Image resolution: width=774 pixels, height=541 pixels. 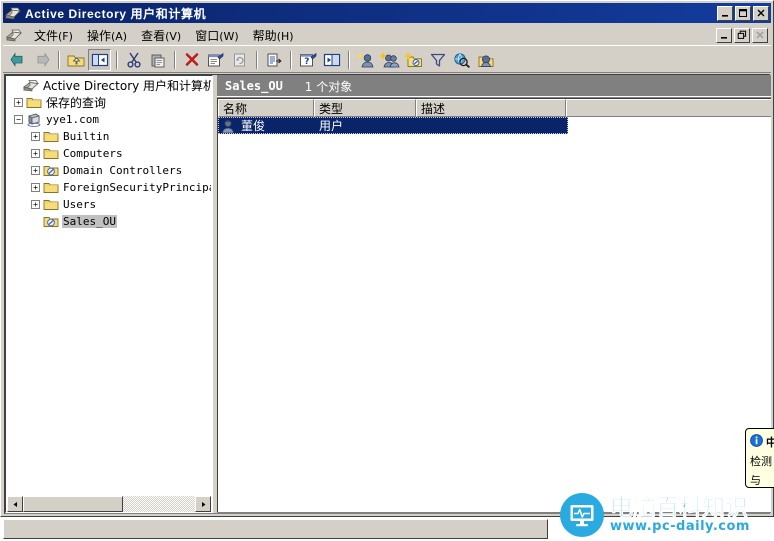 I want to click on scrollbar-thumb, so click(x=73, y=504).